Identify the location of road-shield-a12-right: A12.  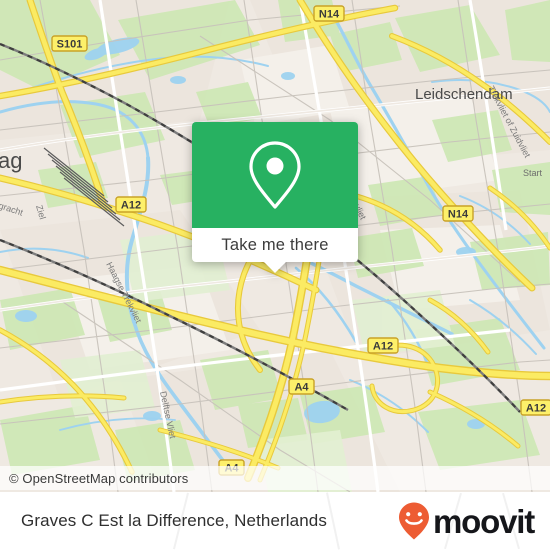
(535, 407).